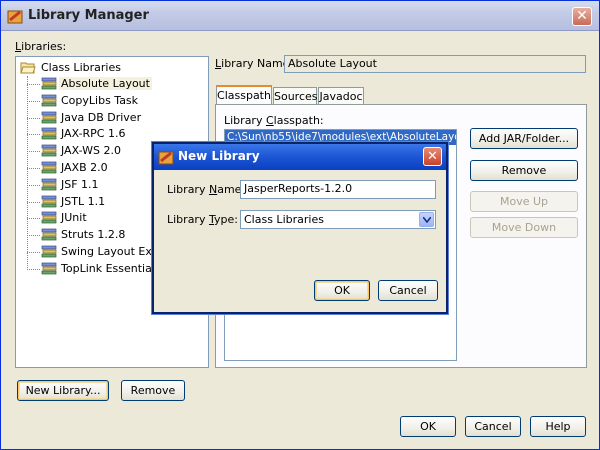 Image resolution: width=600 pixels, height=450 pixels. I want to click on library-classpath-label: Library Classpath:, so click(274, 120).